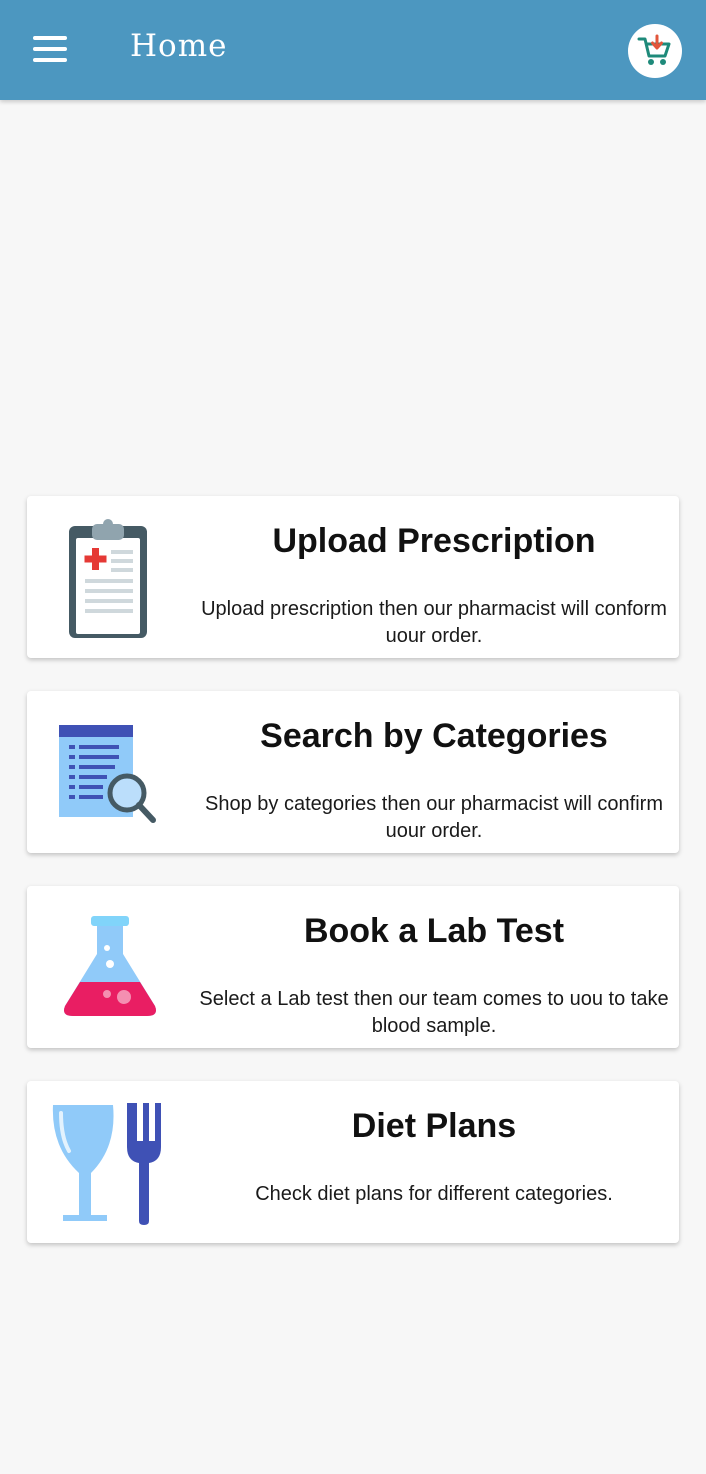 Image resolution: width=706 pixels, height=1474 pixels. Describe the element at coordinates (106, 1164) in the screenshot. I see `glass-fork-icon` at that location.